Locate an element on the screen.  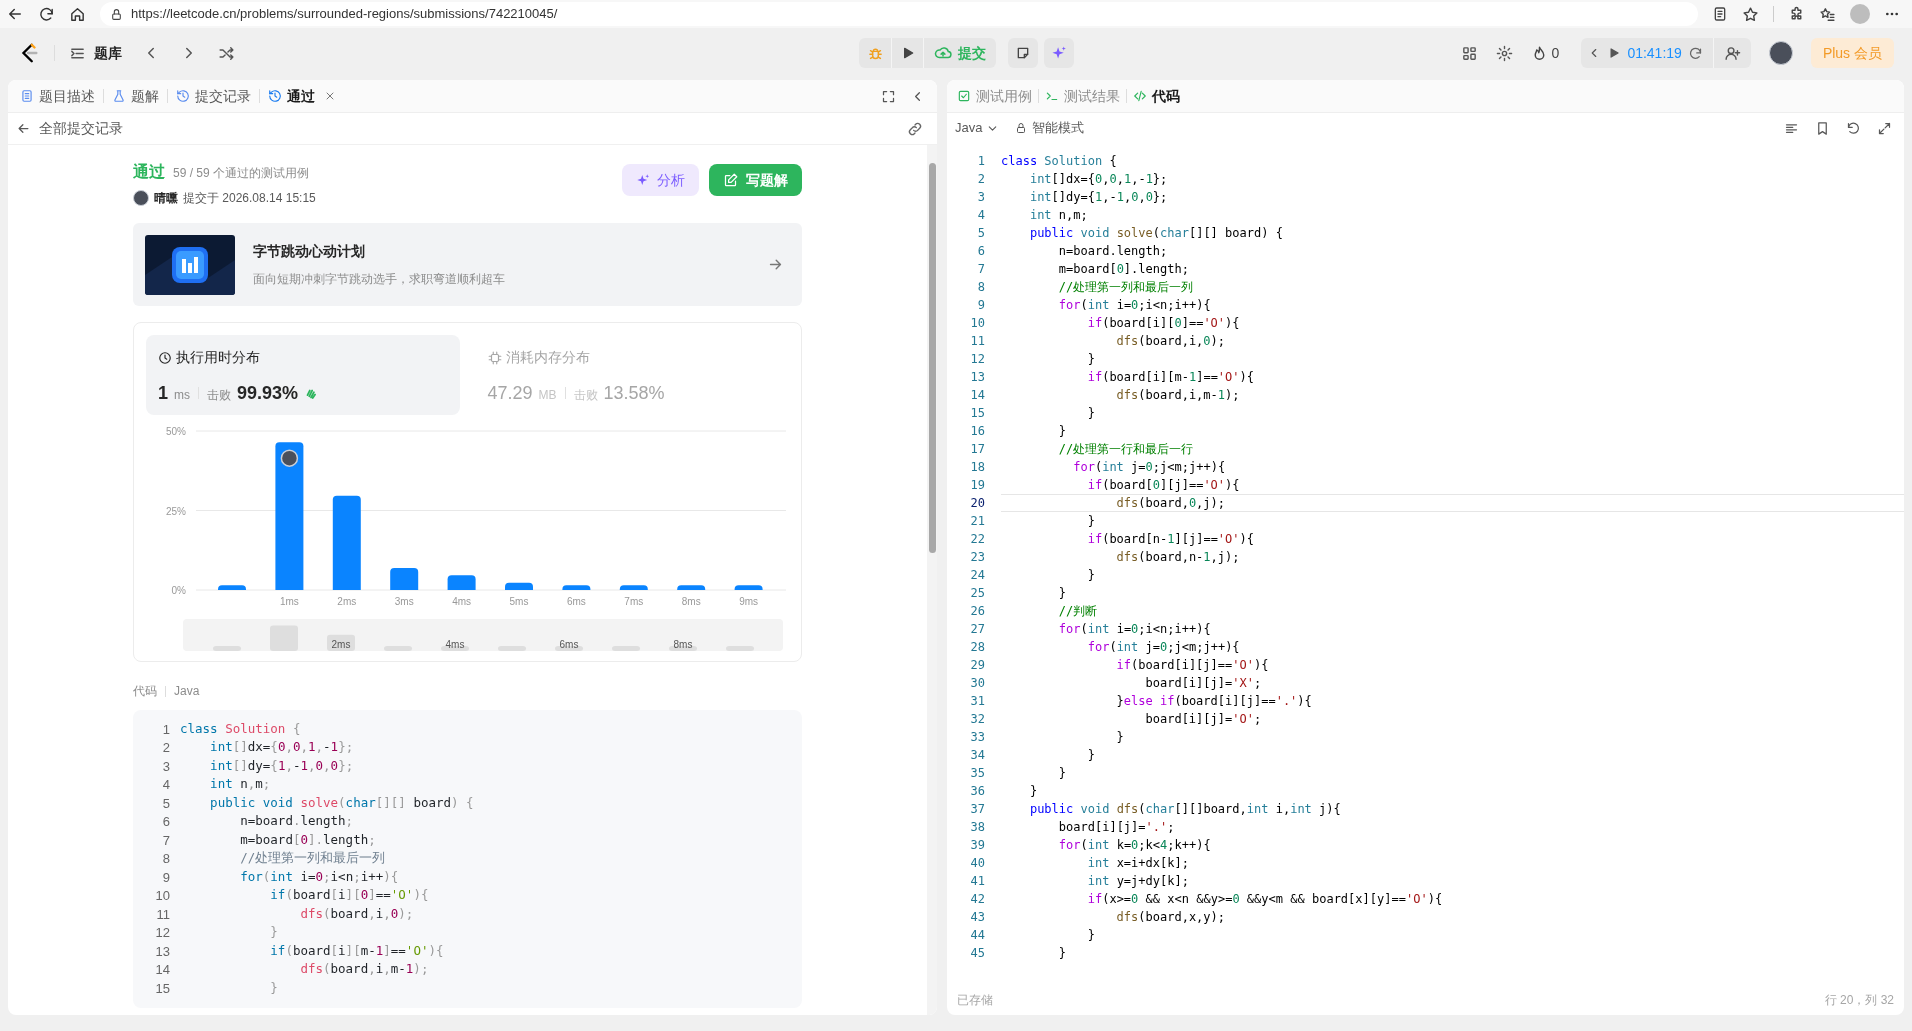
undo-icon is located at coordinates (1853, 128).